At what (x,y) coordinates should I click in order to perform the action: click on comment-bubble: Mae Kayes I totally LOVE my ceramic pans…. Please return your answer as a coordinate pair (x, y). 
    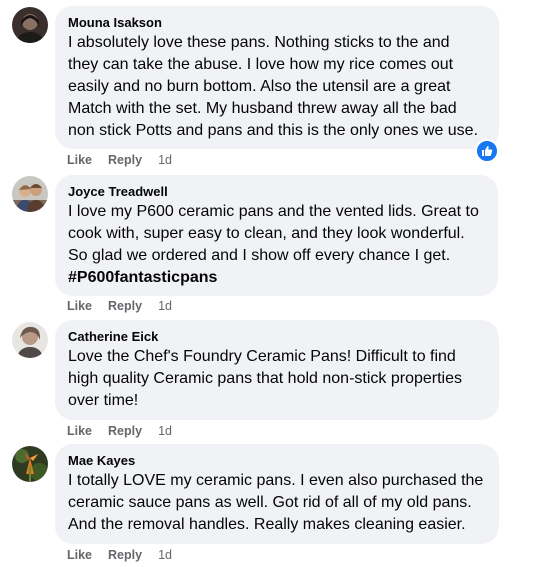
    Looking at the image, I should click on (277, 494).